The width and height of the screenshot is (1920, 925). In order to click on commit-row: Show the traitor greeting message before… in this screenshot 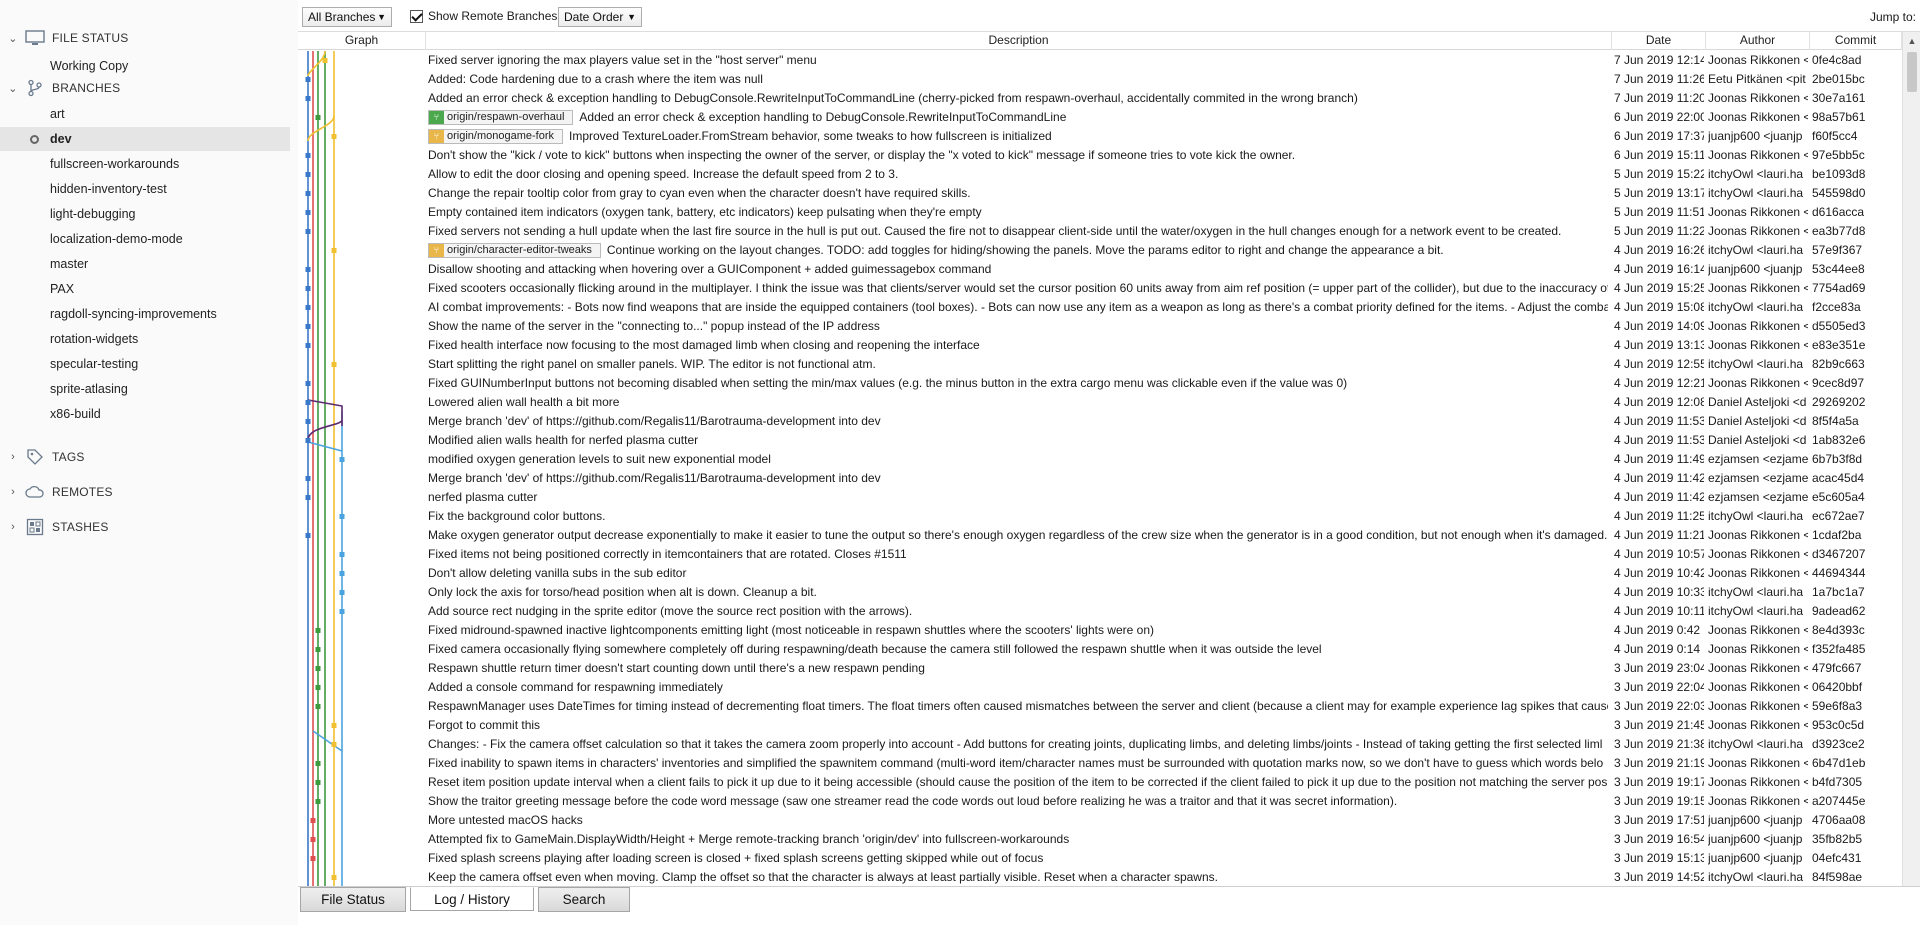, I will do `click(1099, 801)`.